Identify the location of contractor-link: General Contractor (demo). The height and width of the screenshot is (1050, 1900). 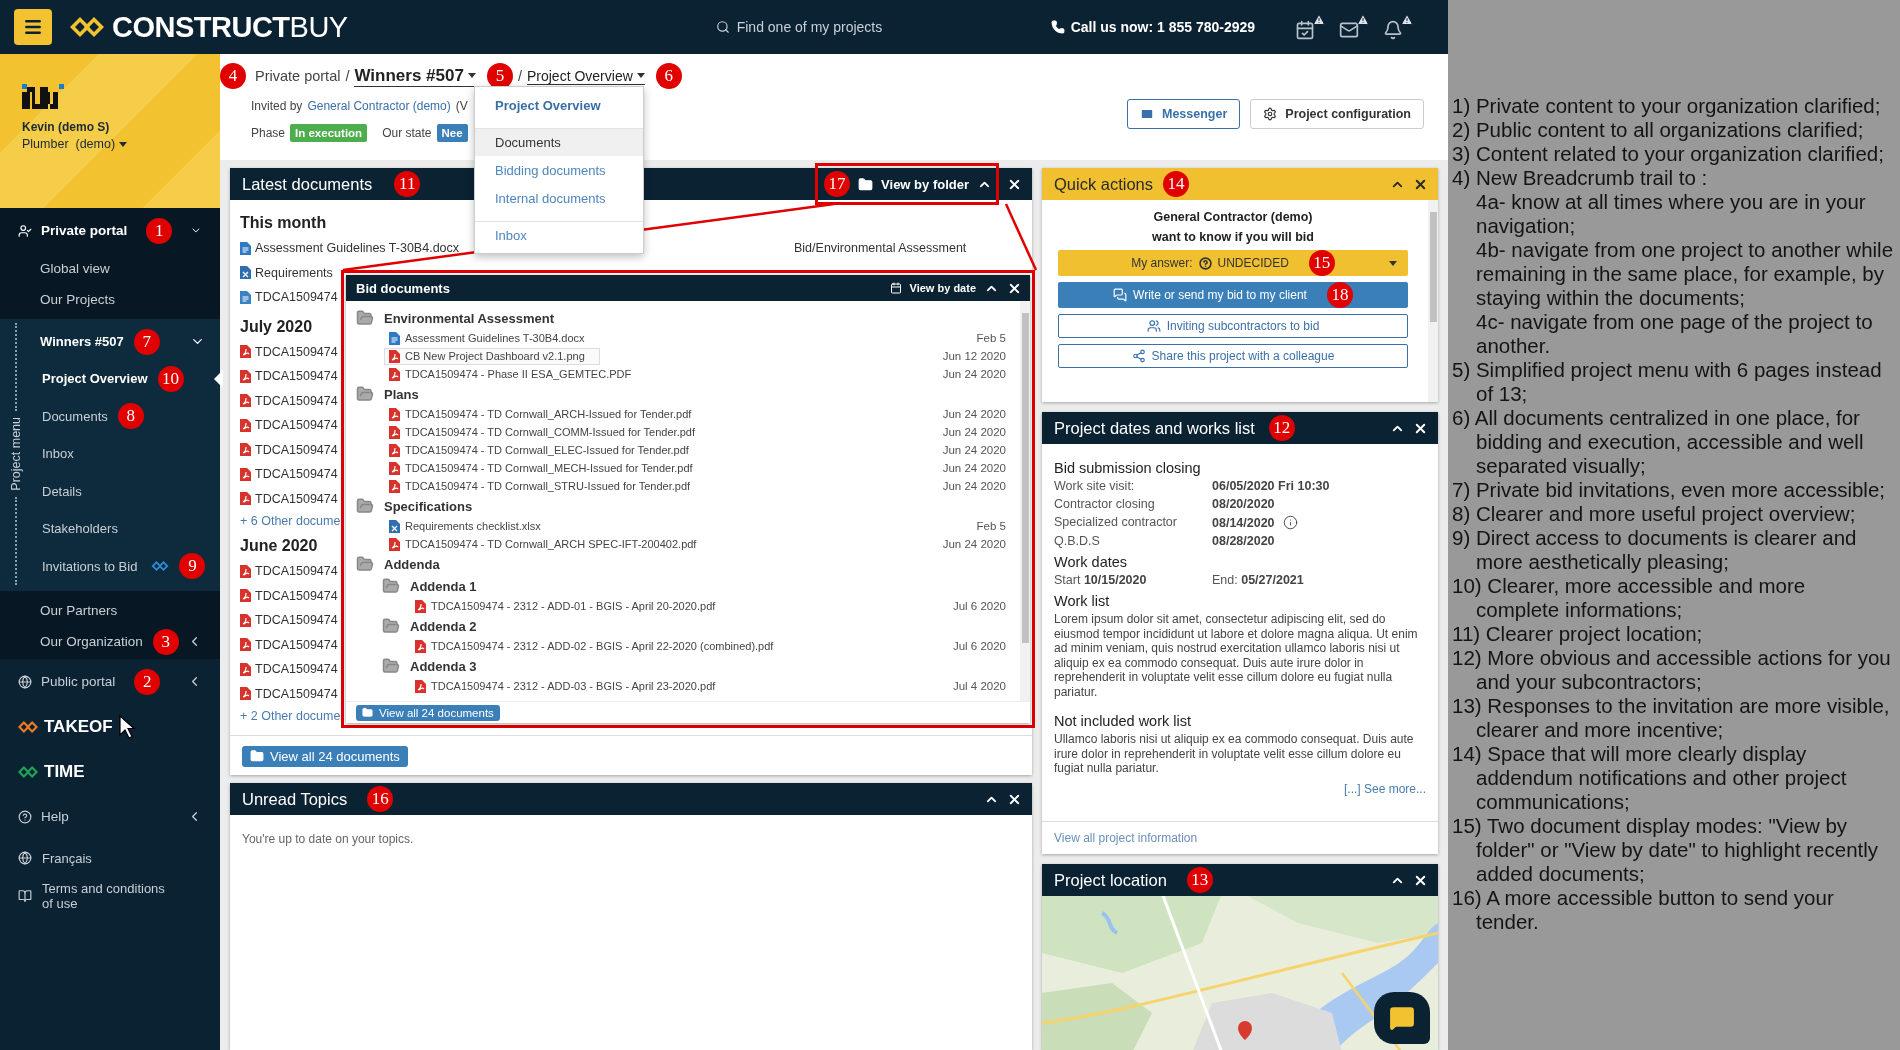
(379, 106).